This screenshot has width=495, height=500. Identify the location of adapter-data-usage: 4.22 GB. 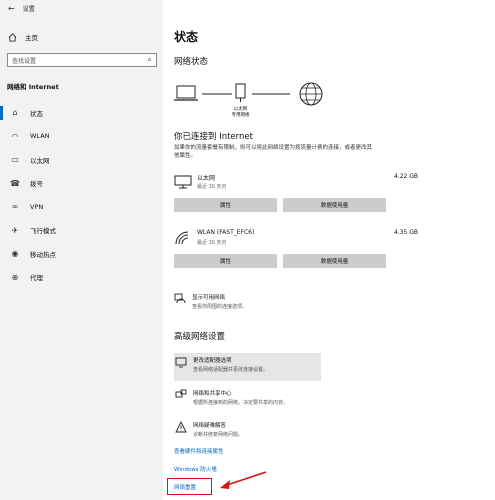
(406, 176).